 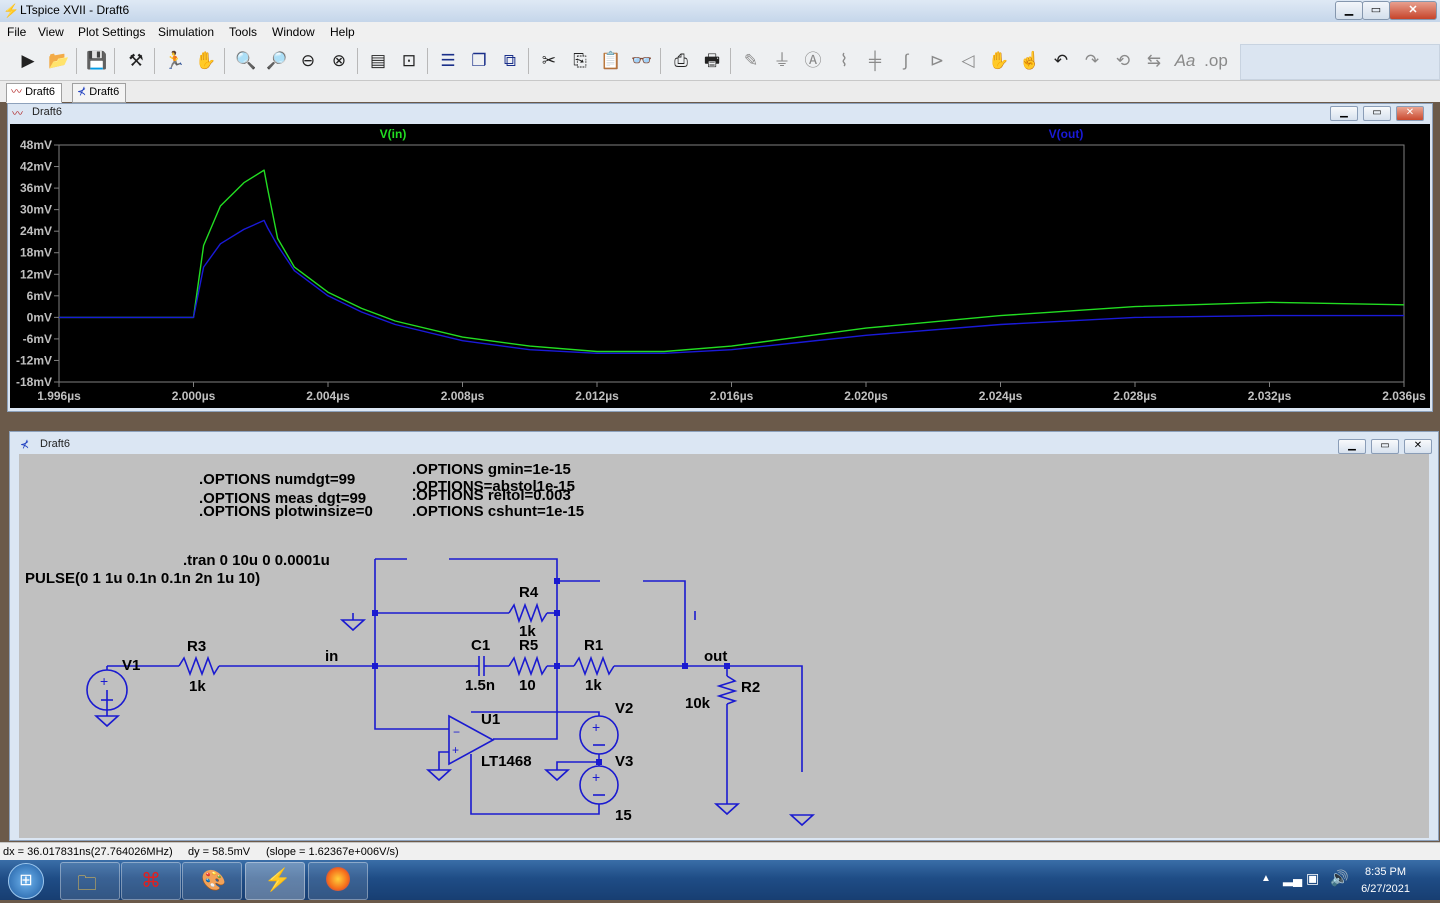 I want to click on undo-icon: ↶, so click(x=1061, y=61).